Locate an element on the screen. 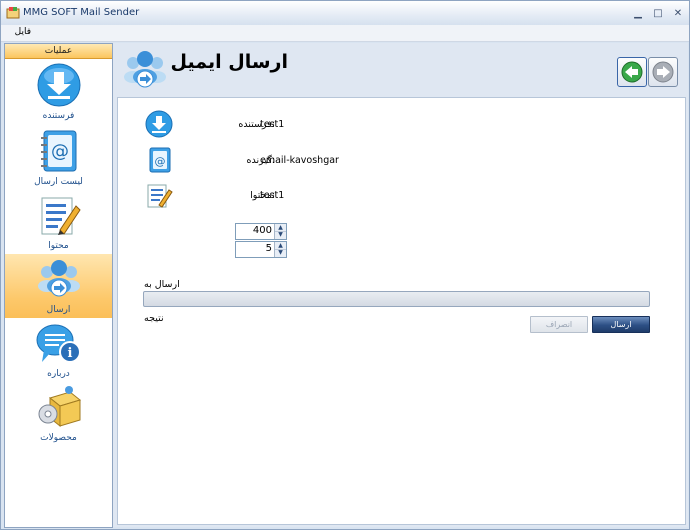 This screenshot has height=530, width=690. sidebar-item-label: لیست ارسال is located at coordinates (58, 182).